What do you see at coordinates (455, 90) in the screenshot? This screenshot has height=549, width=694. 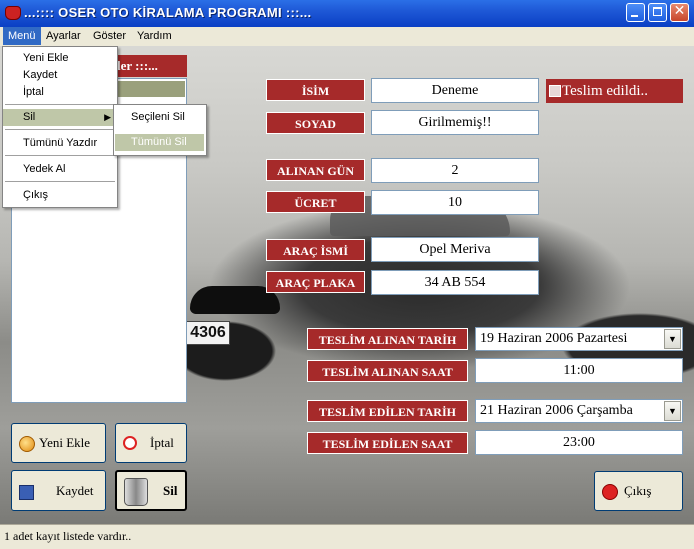 I see `isim-field: Deneme` at bounding box center [455, 90].